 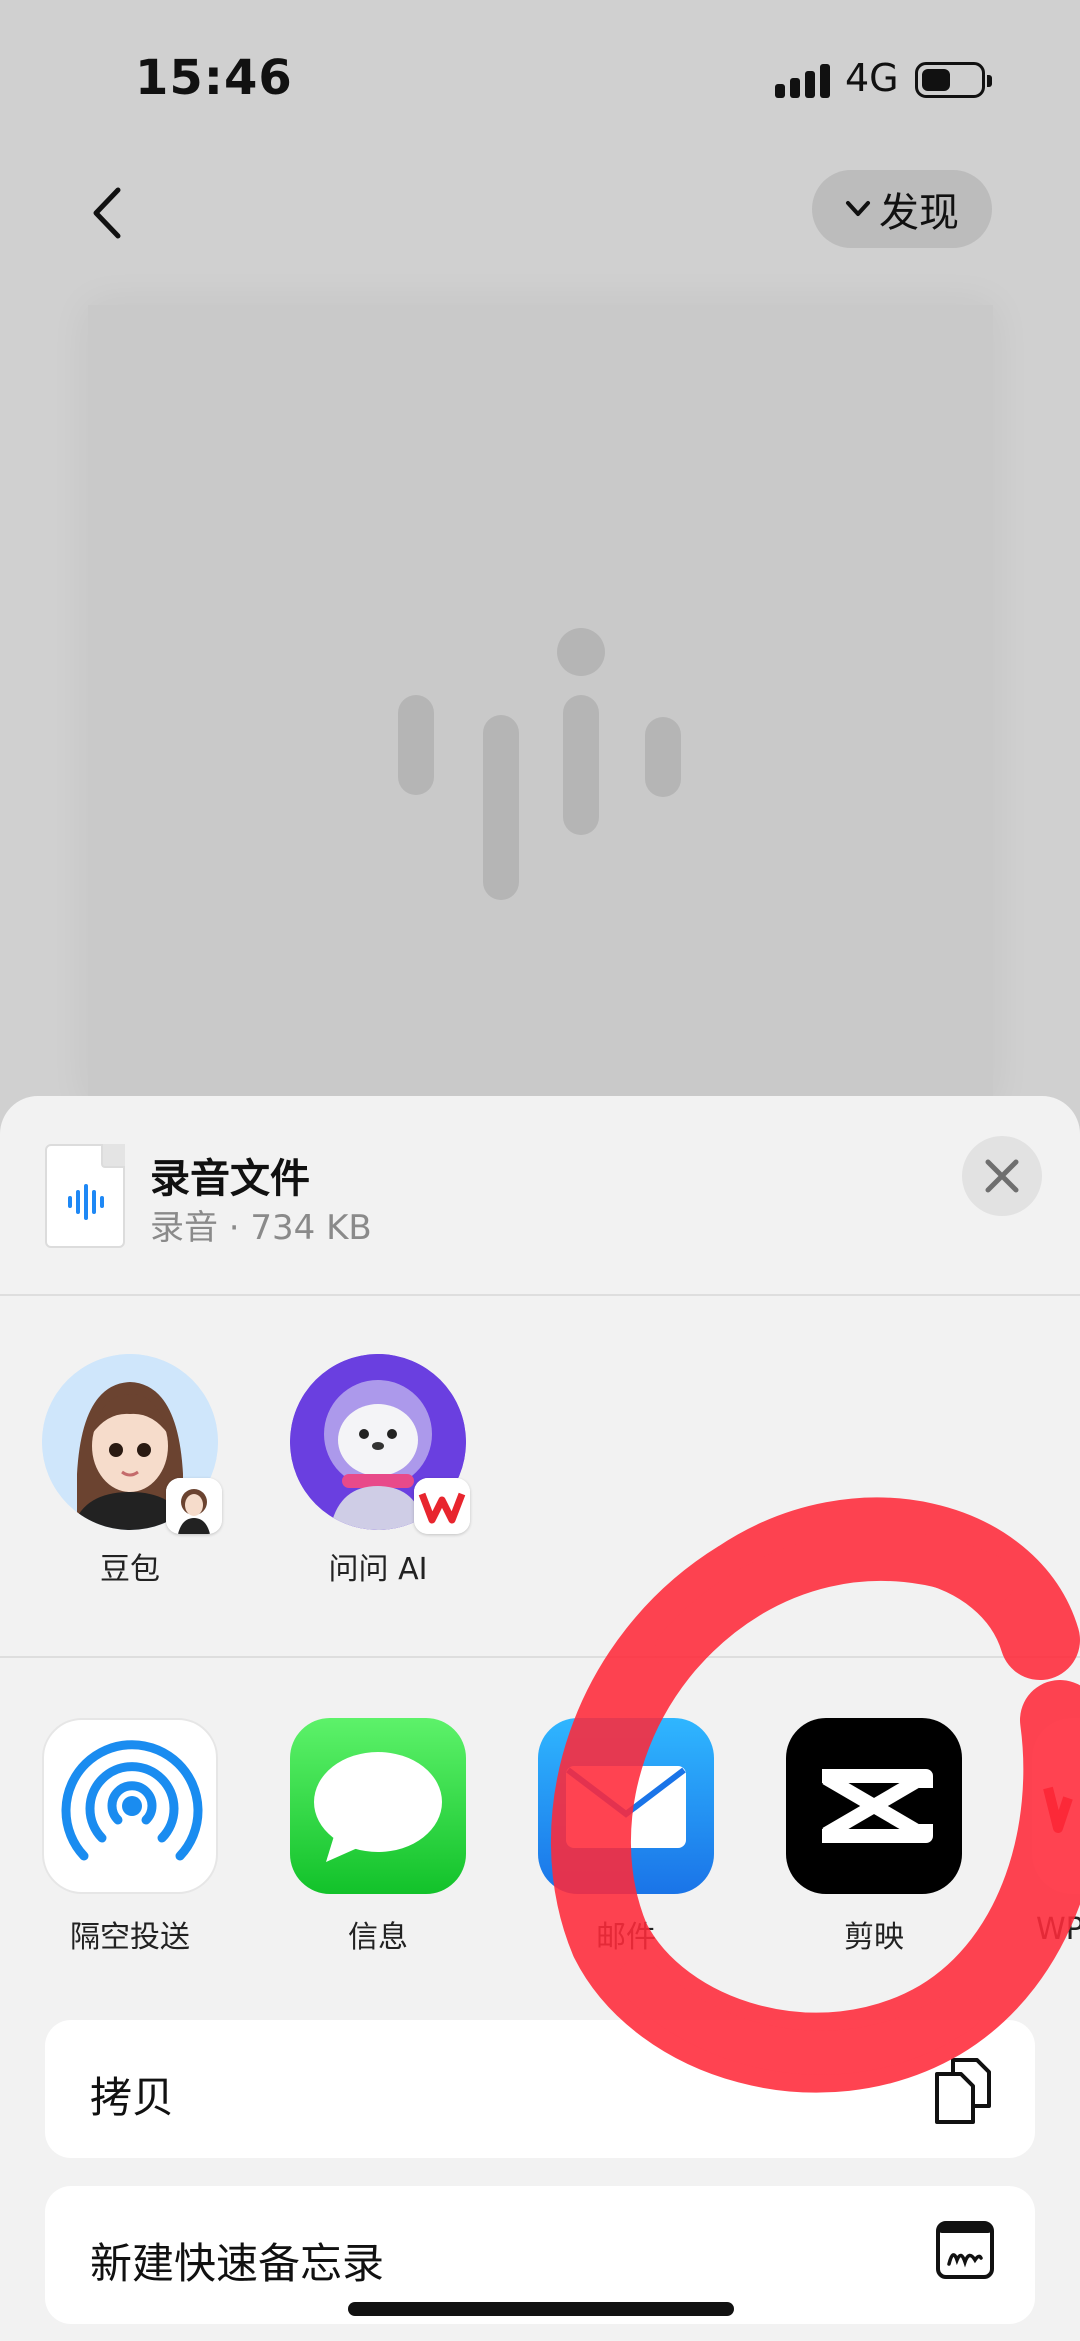 What do you see at coordinates (540, 1195) in the screenshot?
I see `file-header: 录音文件 录音 · 734 KB` at bounding box center [540, 1195].